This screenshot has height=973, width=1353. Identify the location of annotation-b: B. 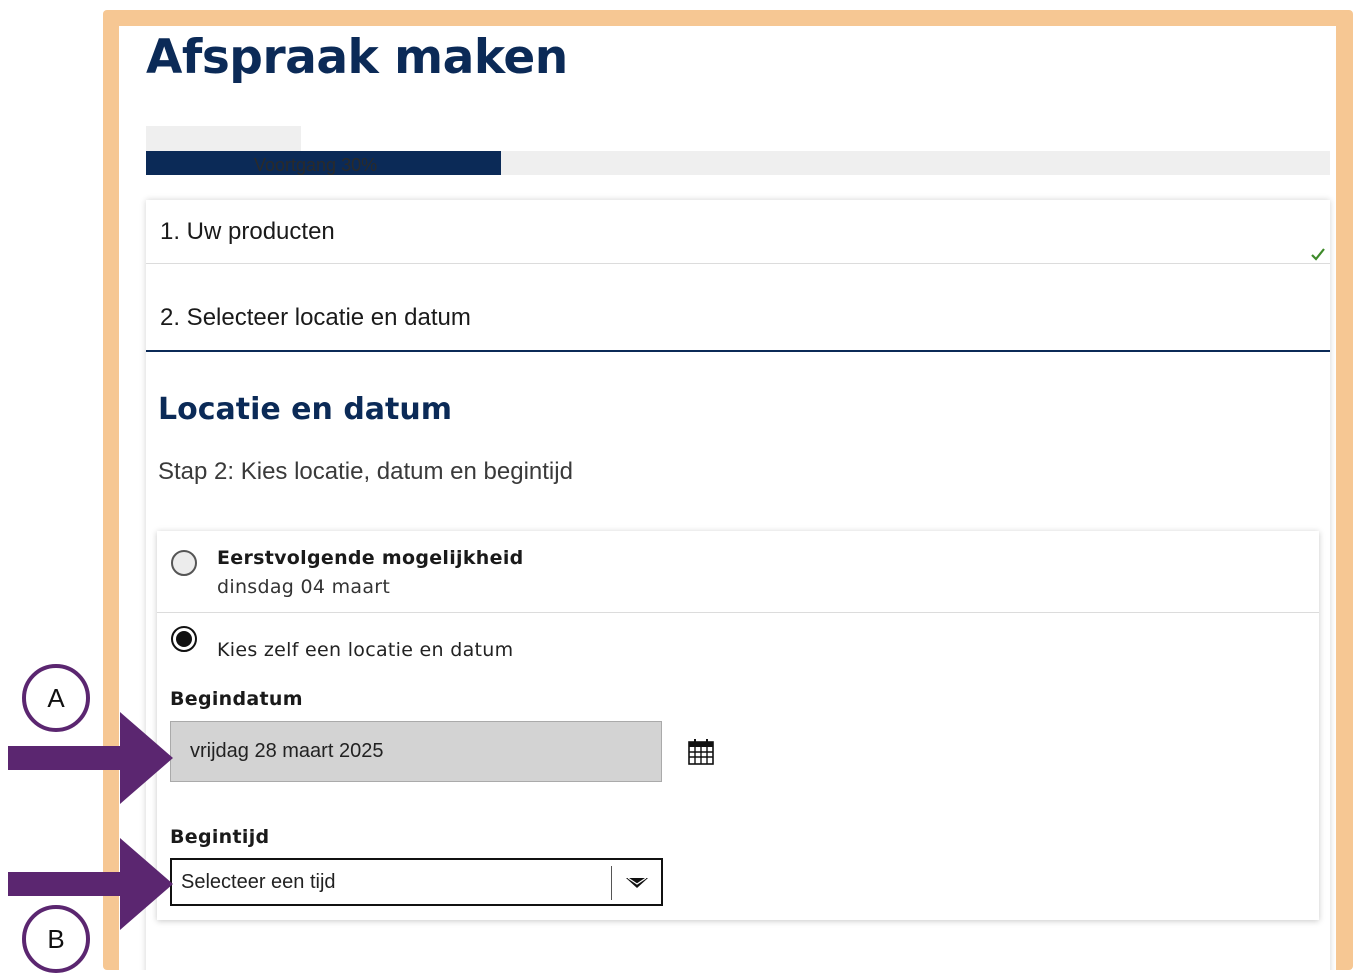
(56, 939).